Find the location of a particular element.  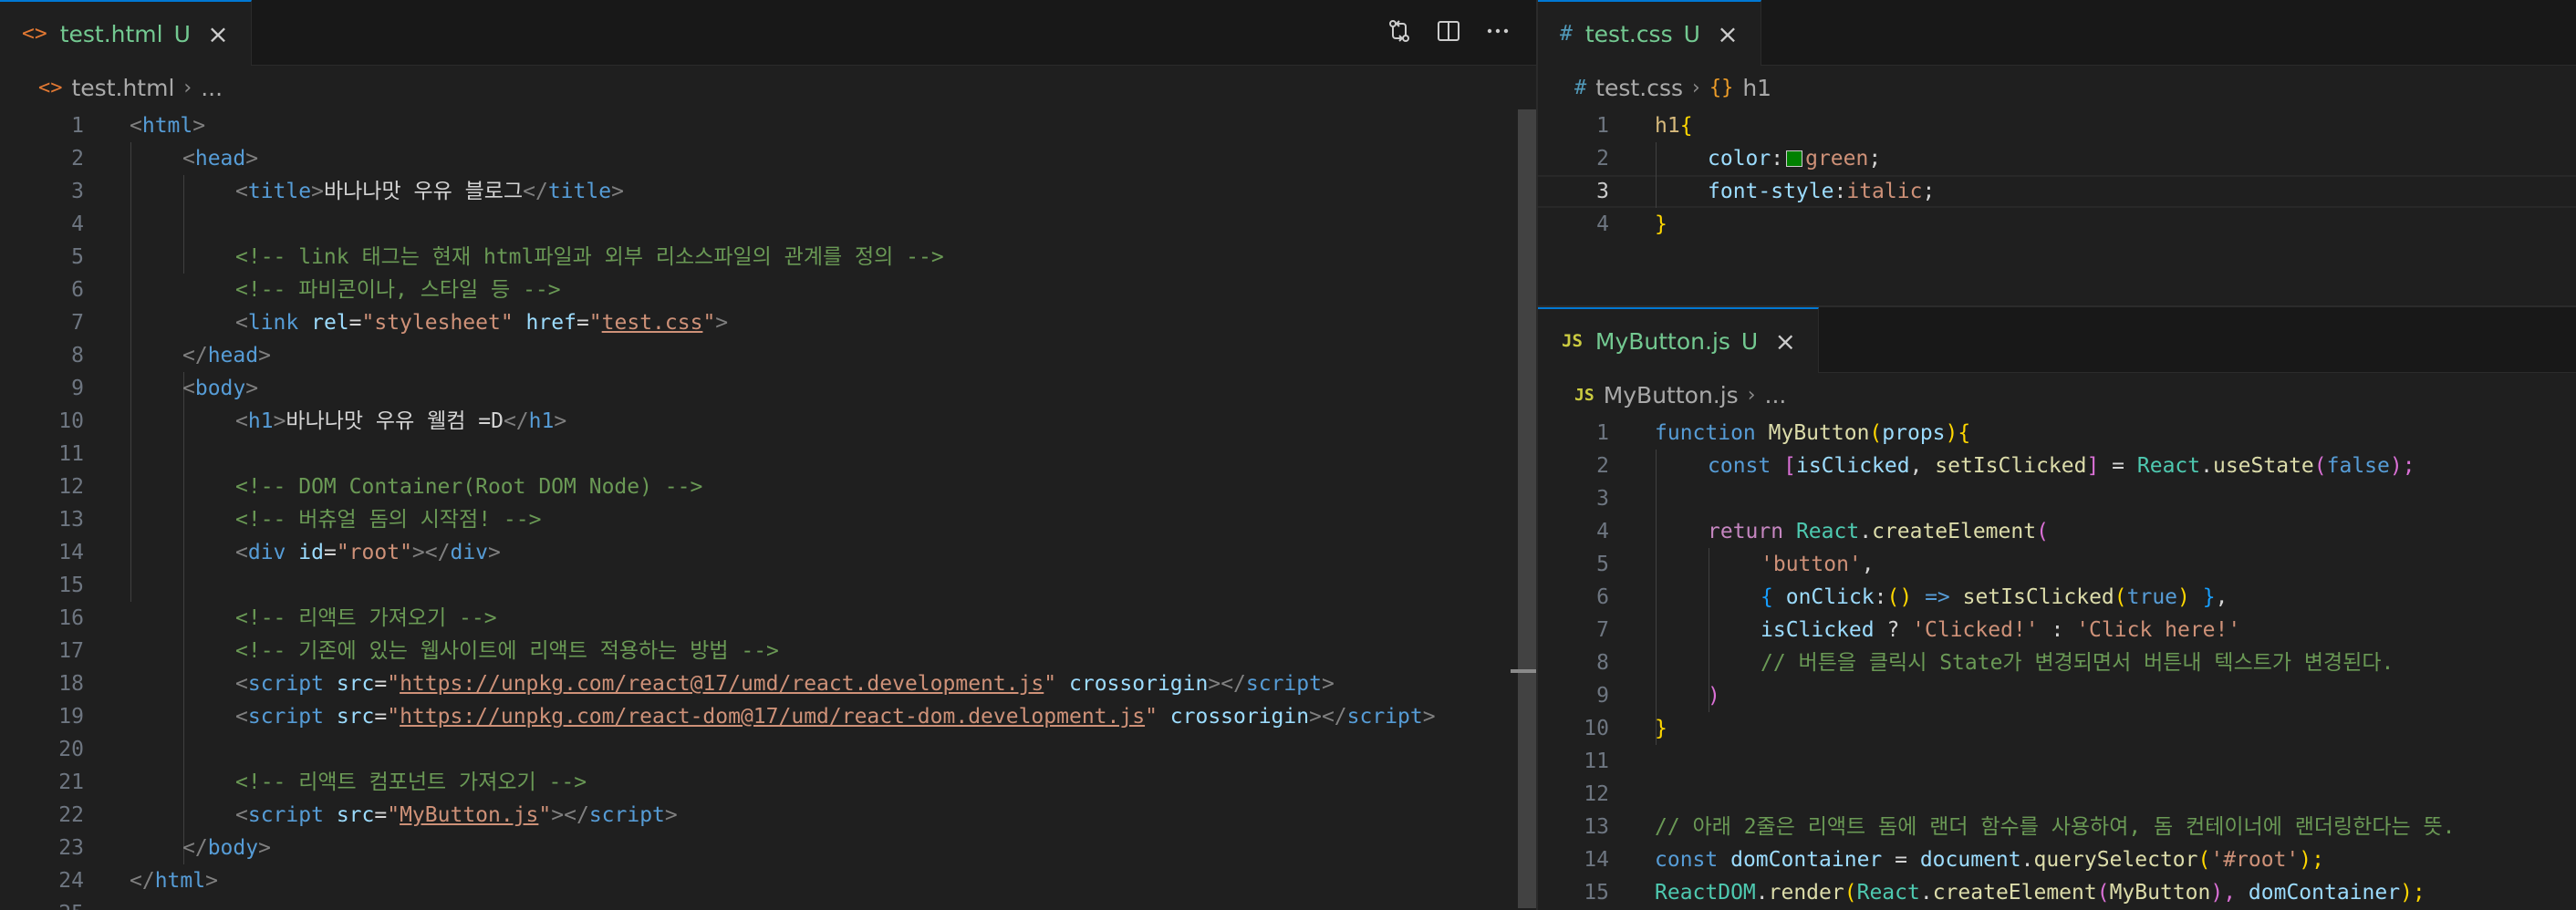

vertical-scrollbar is located at coordinates (1523, 510).